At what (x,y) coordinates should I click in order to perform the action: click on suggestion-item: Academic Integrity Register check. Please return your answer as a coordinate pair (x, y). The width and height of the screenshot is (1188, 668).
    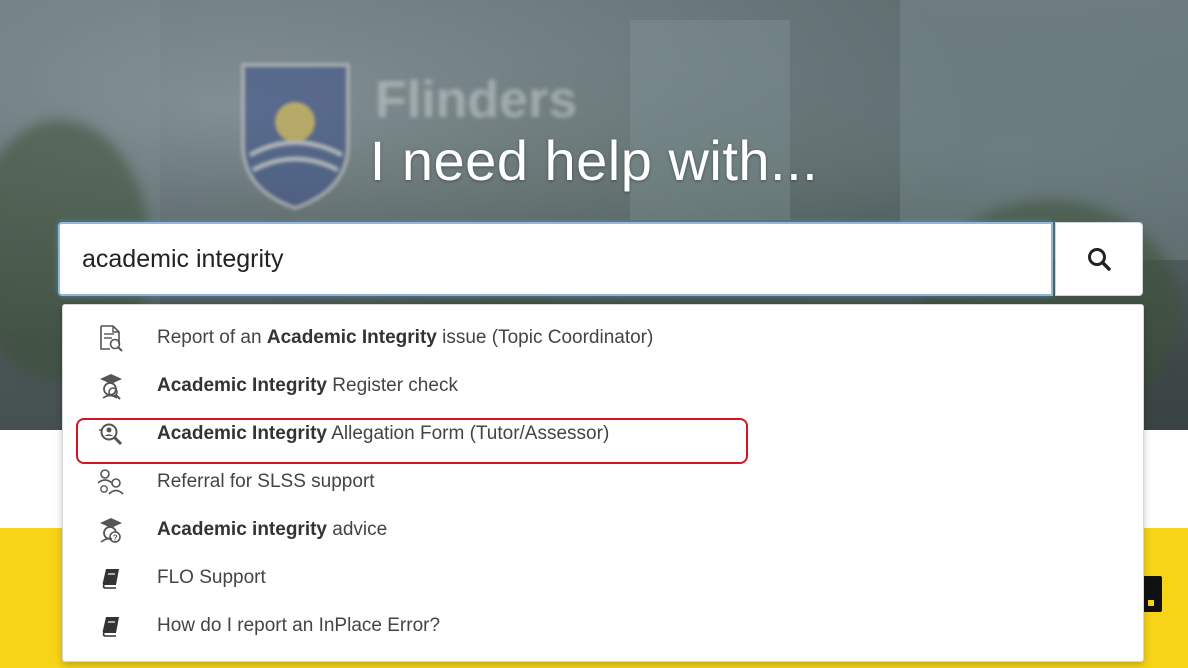
    Looking at the image, I should click on (603, 386).